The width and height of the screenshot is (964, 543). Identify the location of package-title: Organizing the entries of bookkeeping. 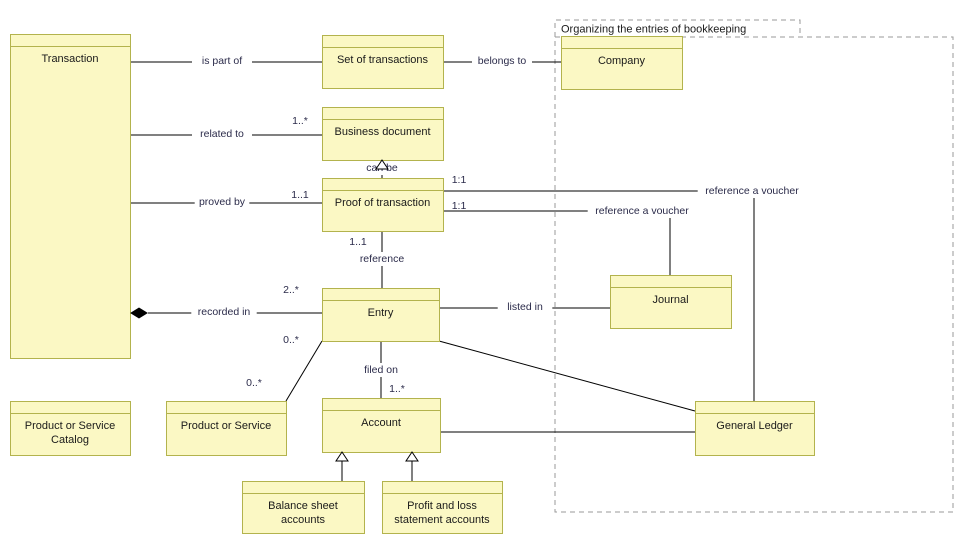
(653, 29).